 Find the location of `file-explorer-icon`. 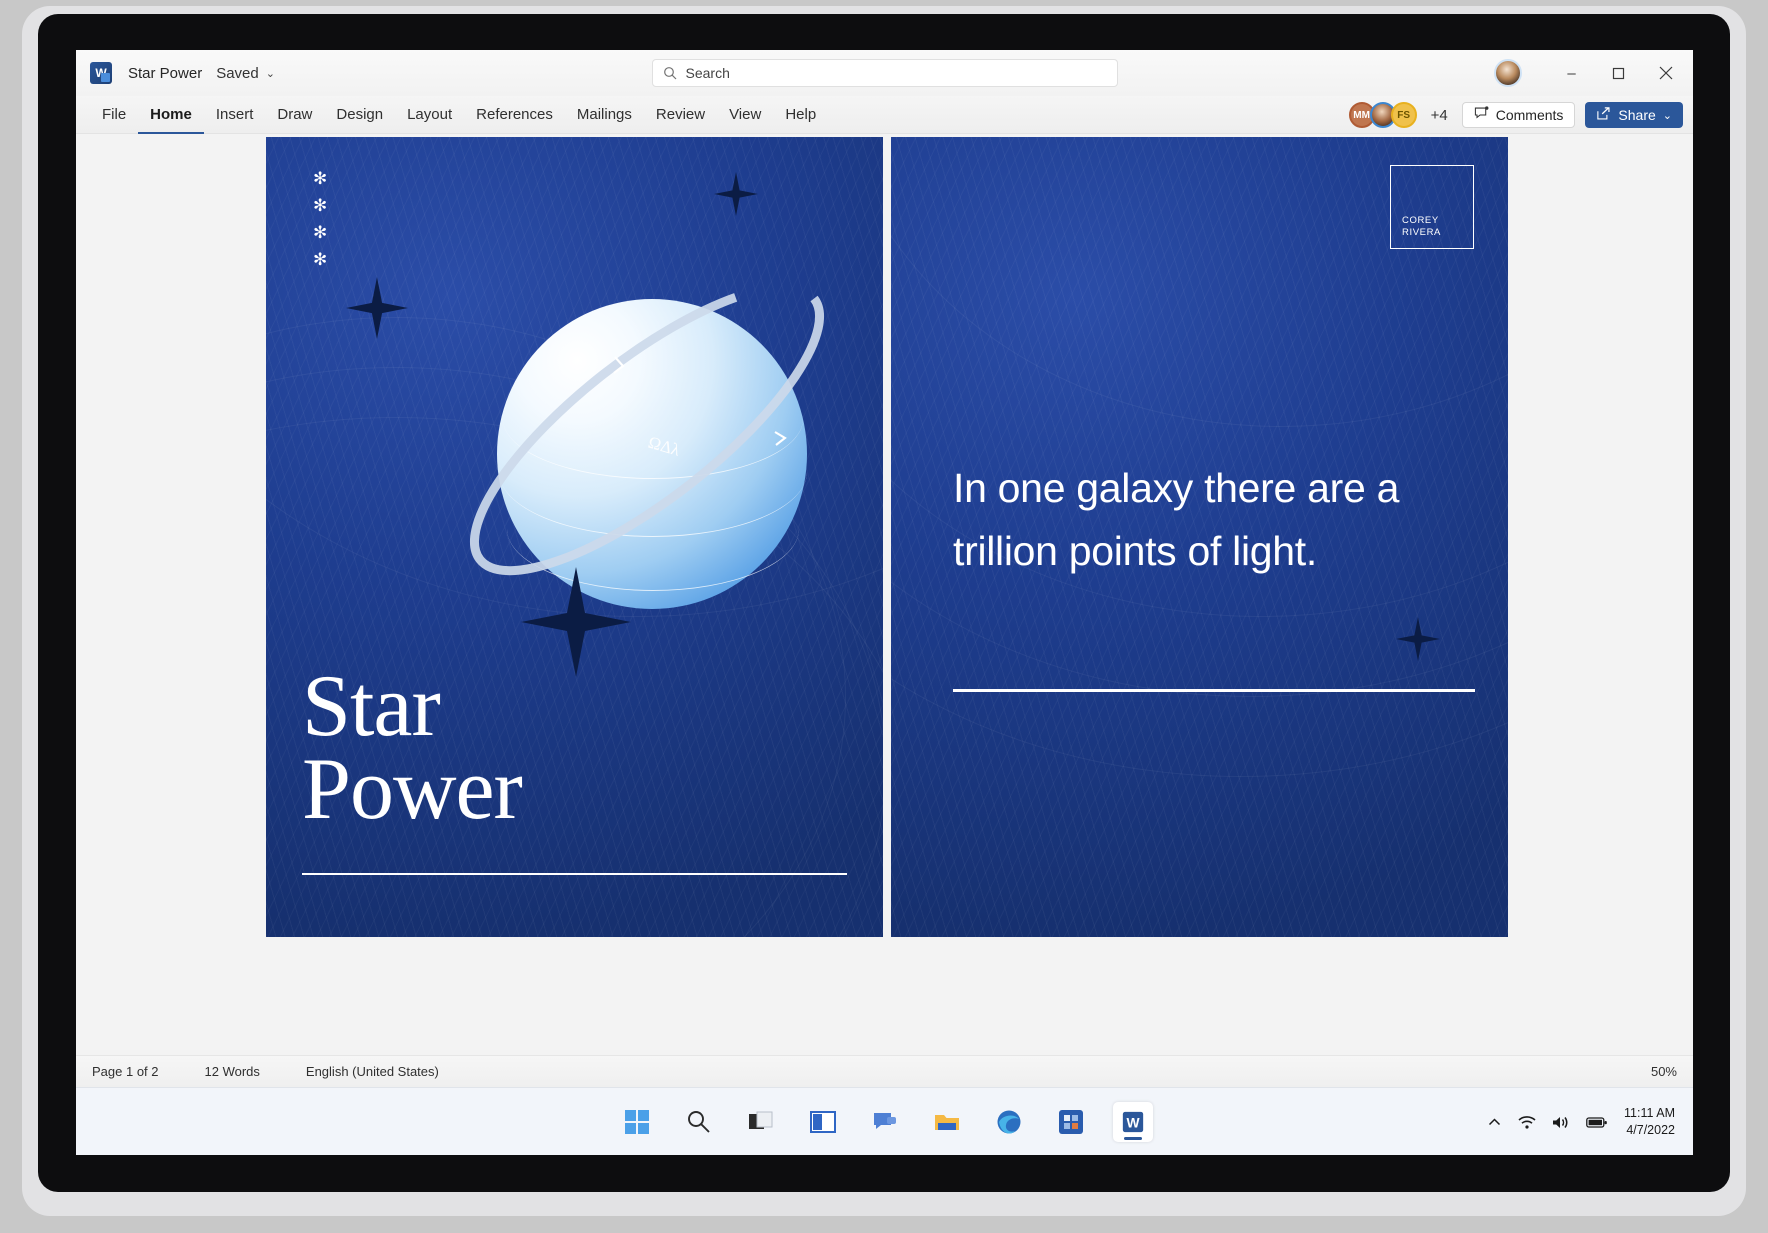

file-explorer-icon is located at coordinates (947, 1122).